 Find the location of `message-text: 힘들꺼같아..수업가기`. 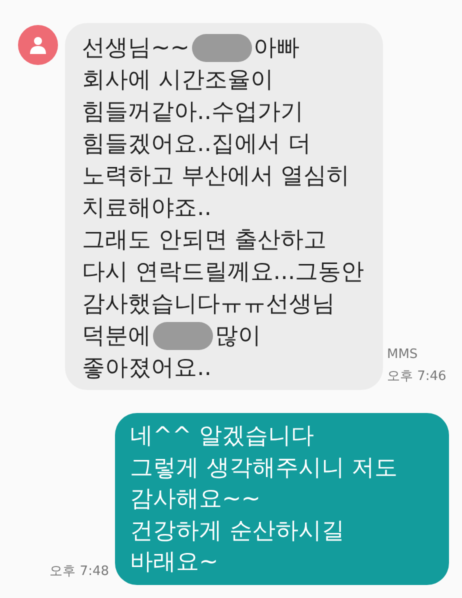

message-text: 힘들꺼같아..수업가기 is located at coordinates (193, 112).